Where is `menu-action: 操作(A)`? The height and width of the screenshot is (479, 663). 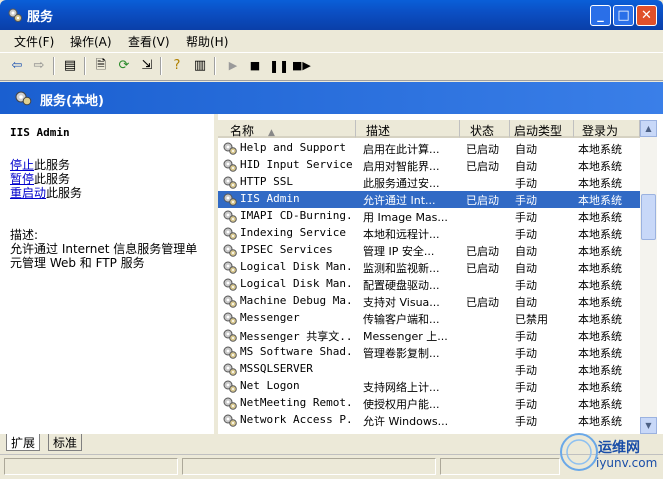
menu-action: 操作(A) is located at coordinates (91, 41).